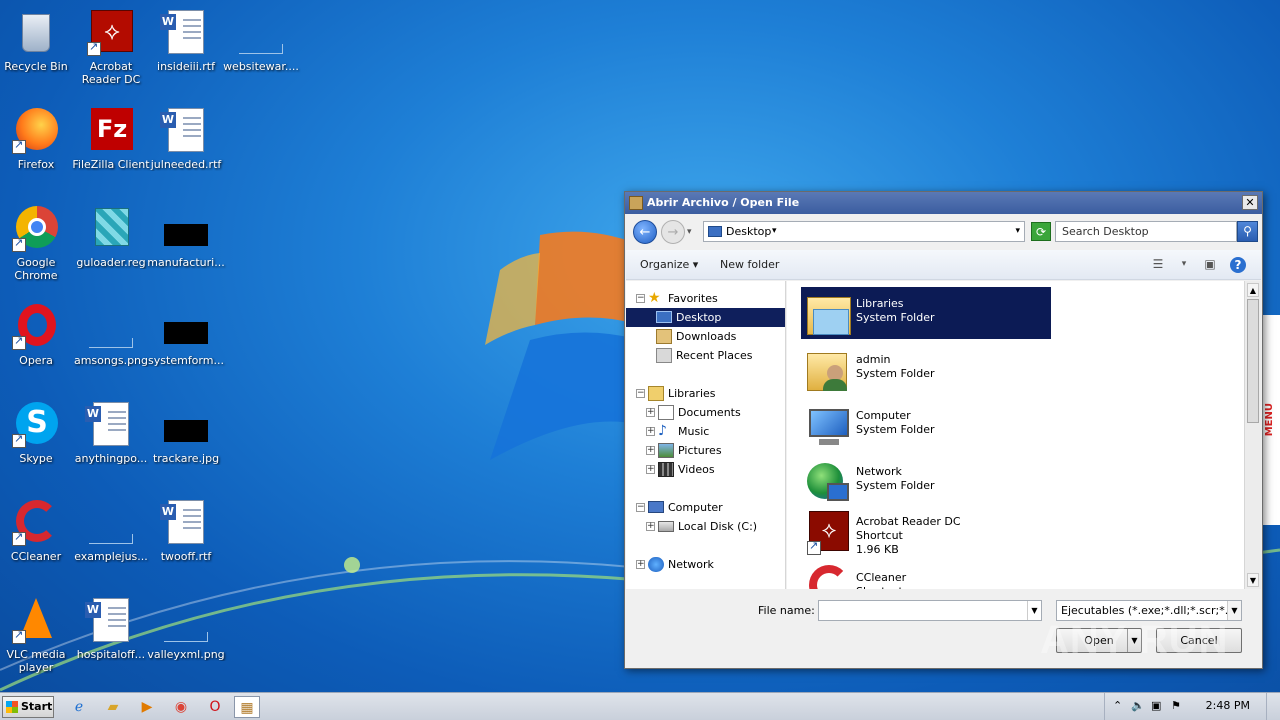 The width and height of the screenshot is (1280, 720). What do you see at coordinates (705, 526) in the screenshot?
I see `tree-local-disk: + Local Disk (C:)` at bounding box center [705, 526].